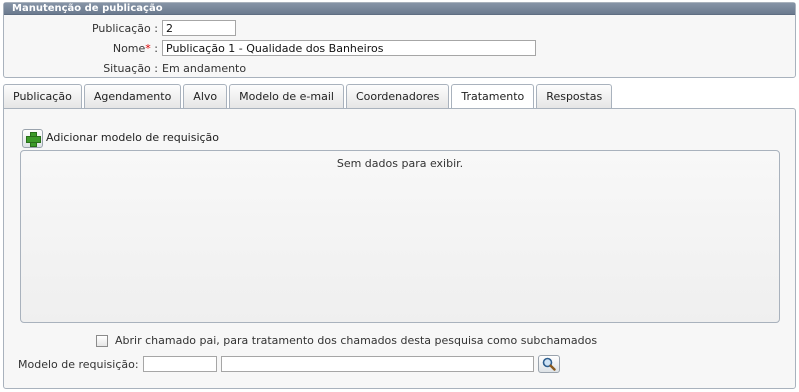  What do you see at coordinates (42, 96) in the screenshot?
I see `tab-publicacao: Publicação` at bounding box center [42, 96].